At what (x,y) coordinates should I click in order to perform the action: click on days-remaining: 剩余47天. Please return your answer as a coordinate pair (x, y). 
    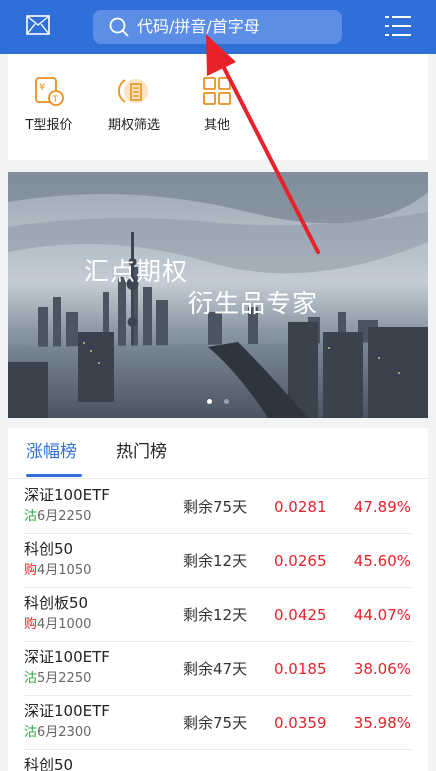
    Looking at the image, I should click on (215, 669).